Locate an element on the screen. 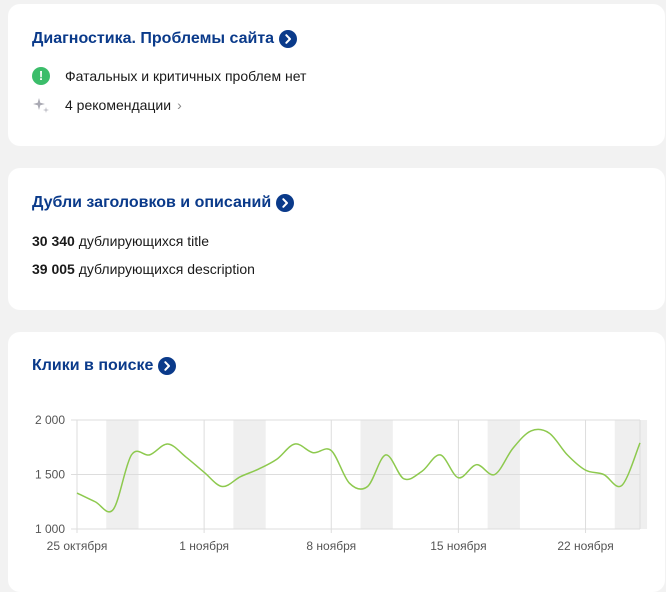 Image resolution: width=666 pixels, height=592 pixels. sparkle-icon is located at coordinates (41, 105).